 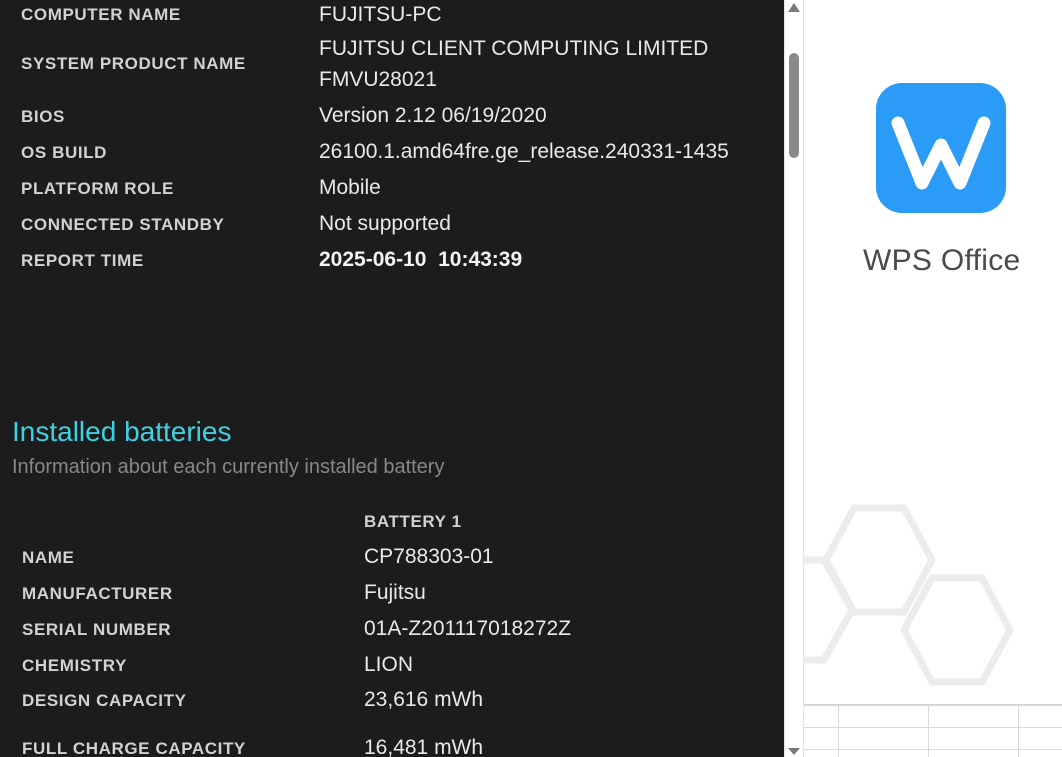 What do you see at coordinates (122, 431) in the screenshot?
I see `installed-batteries-heading: Installed batteries` at bounding box center [122, 431].